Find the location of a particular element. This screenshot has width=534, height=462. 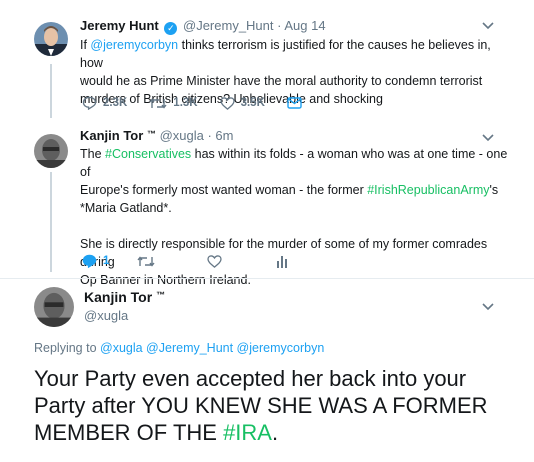

tweet1-actions: 2.3K 1.3K 3.5K is located at coordinates (206, 103).